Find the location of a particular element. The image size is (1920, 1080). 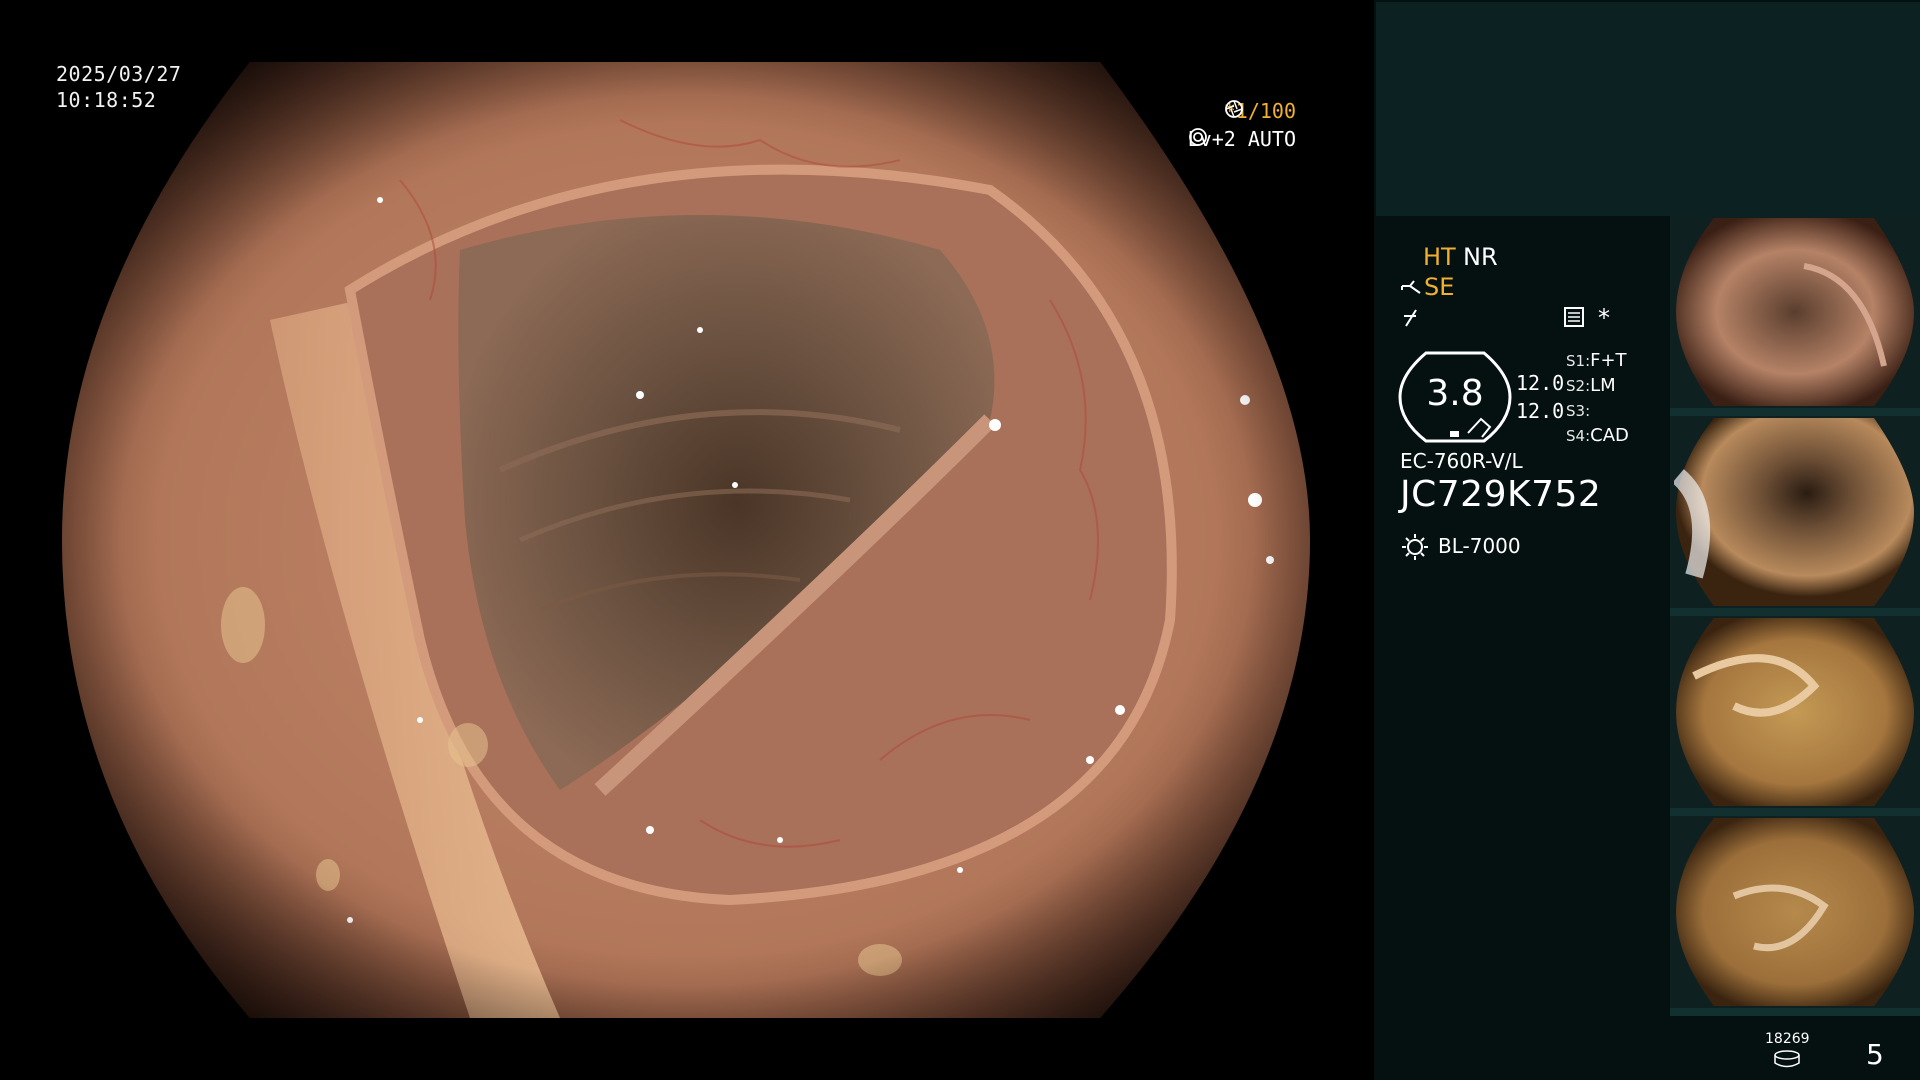

image-settings-icon is located at coordinates (1574, 319).